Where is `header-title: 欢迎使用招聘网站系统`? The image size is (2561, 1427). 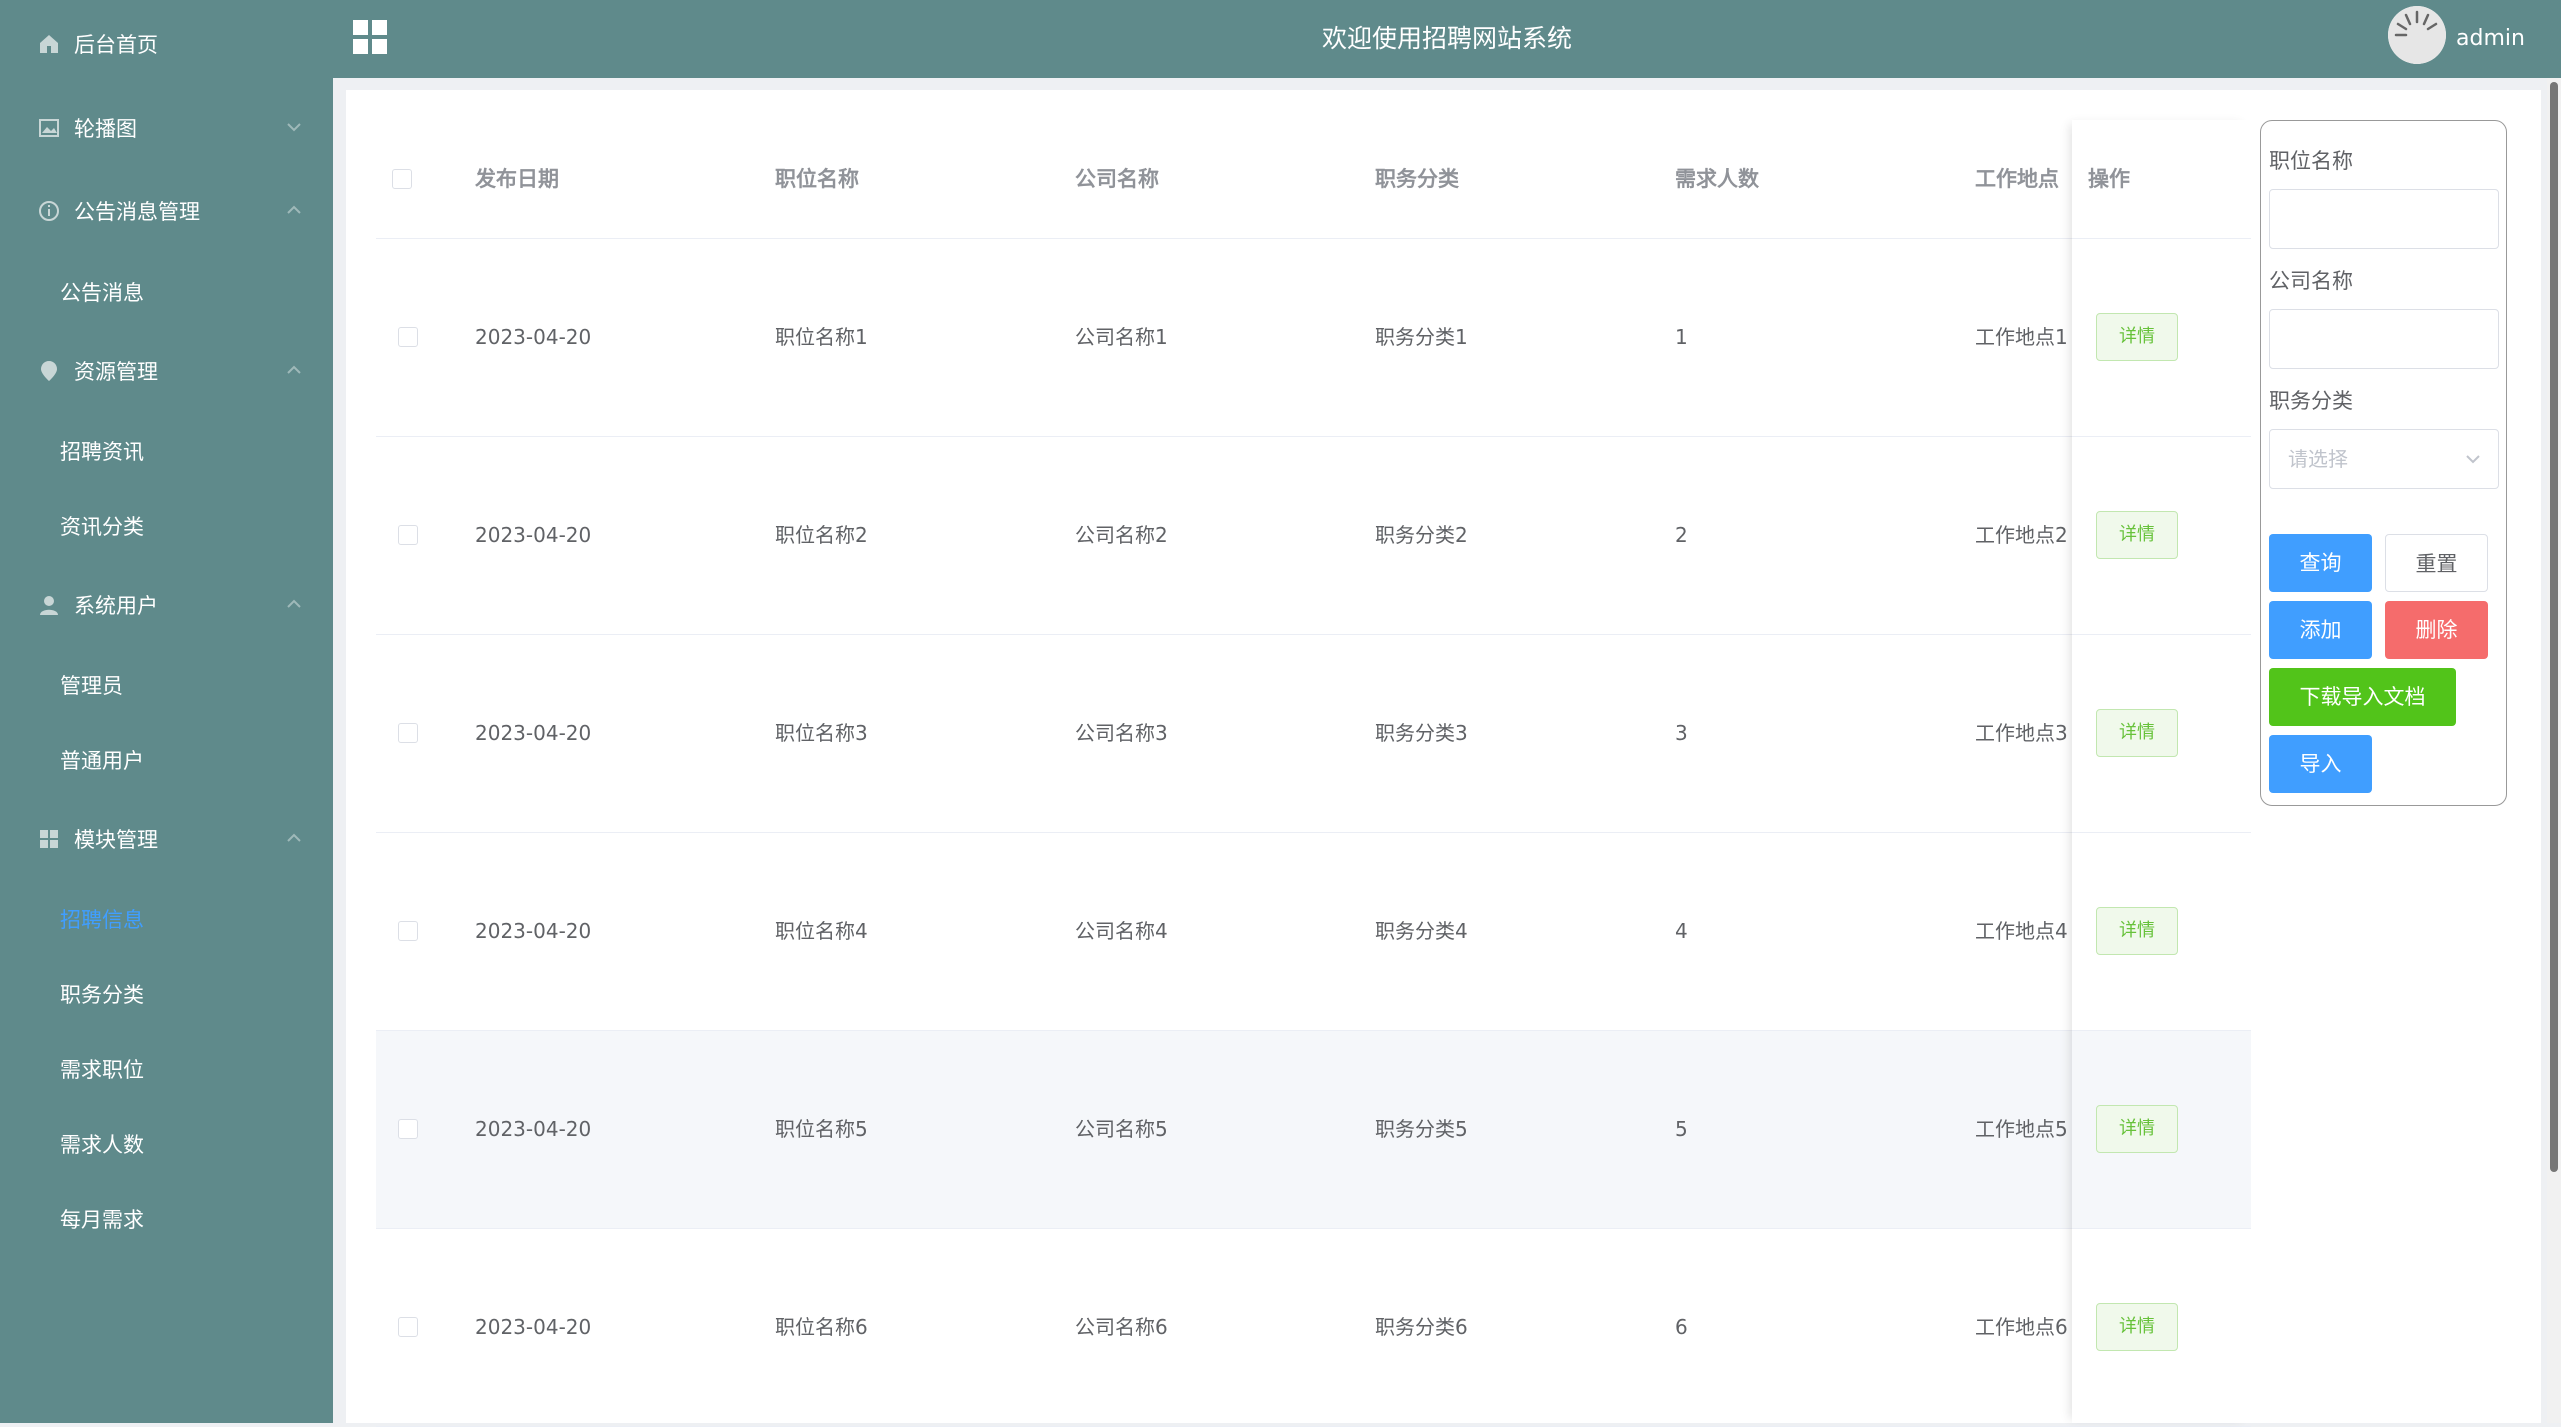
header-title: 欢迎使用招聘网站系统 is located at coordinates (1446, 38).